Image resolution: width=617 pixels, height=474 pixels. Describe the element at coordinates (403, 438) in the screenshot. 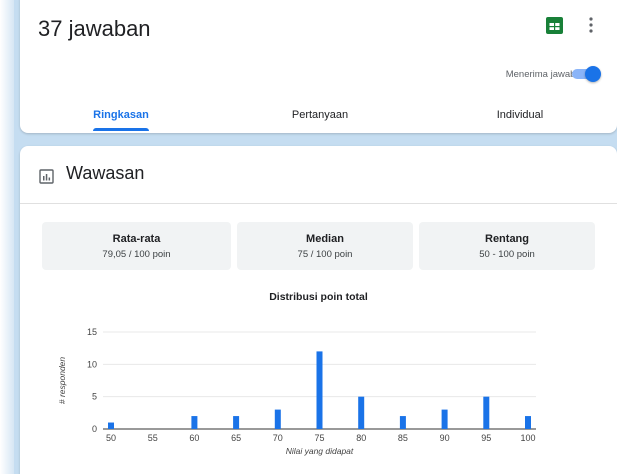

I see `x-tick-label: 85` at that location.